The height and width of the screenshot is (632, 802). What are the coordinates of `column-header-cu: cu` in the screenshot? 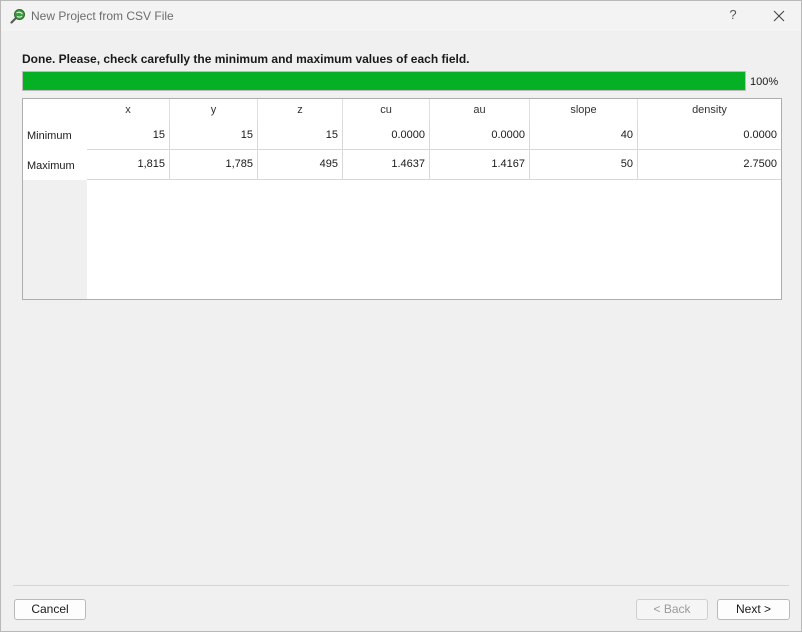 It's located at (386, 110).